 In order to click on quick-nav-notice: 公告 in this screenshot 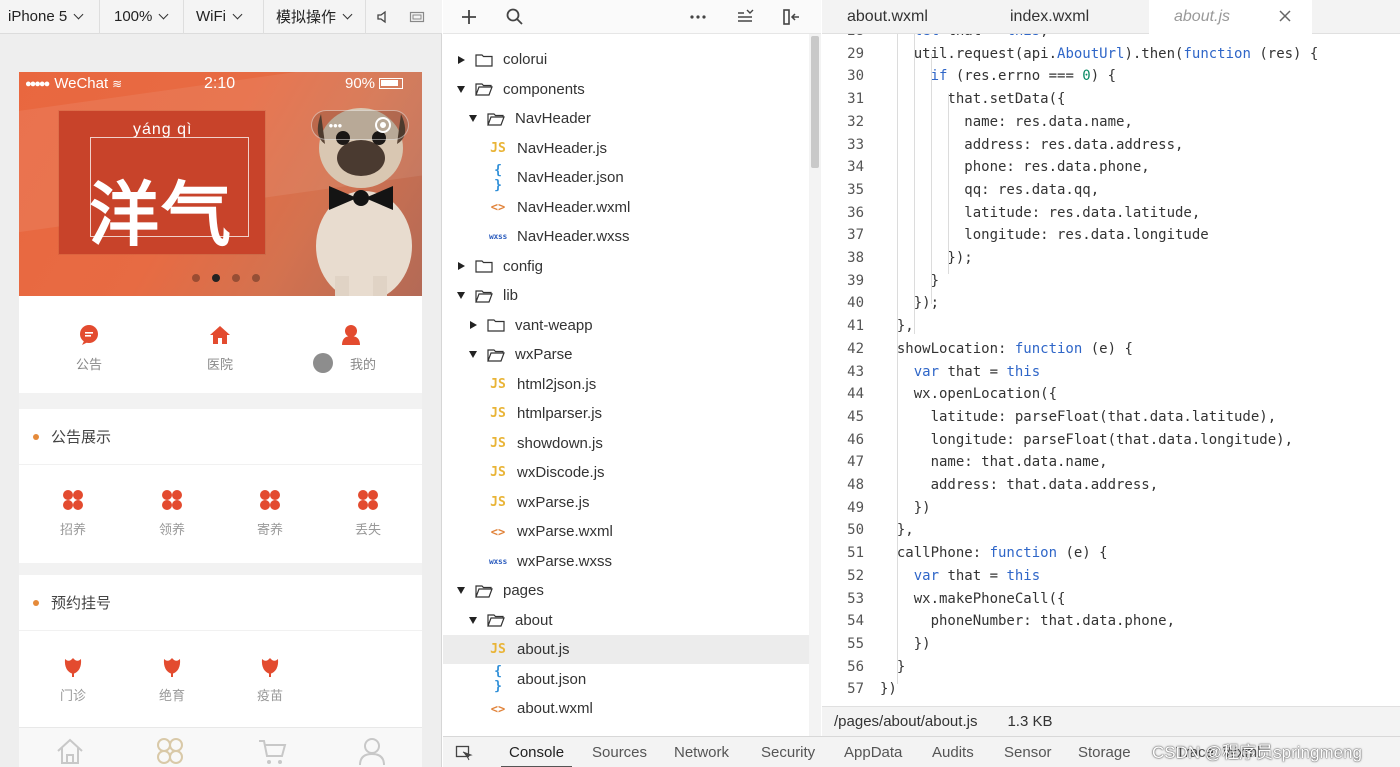, I will do `click(89, 348)`.